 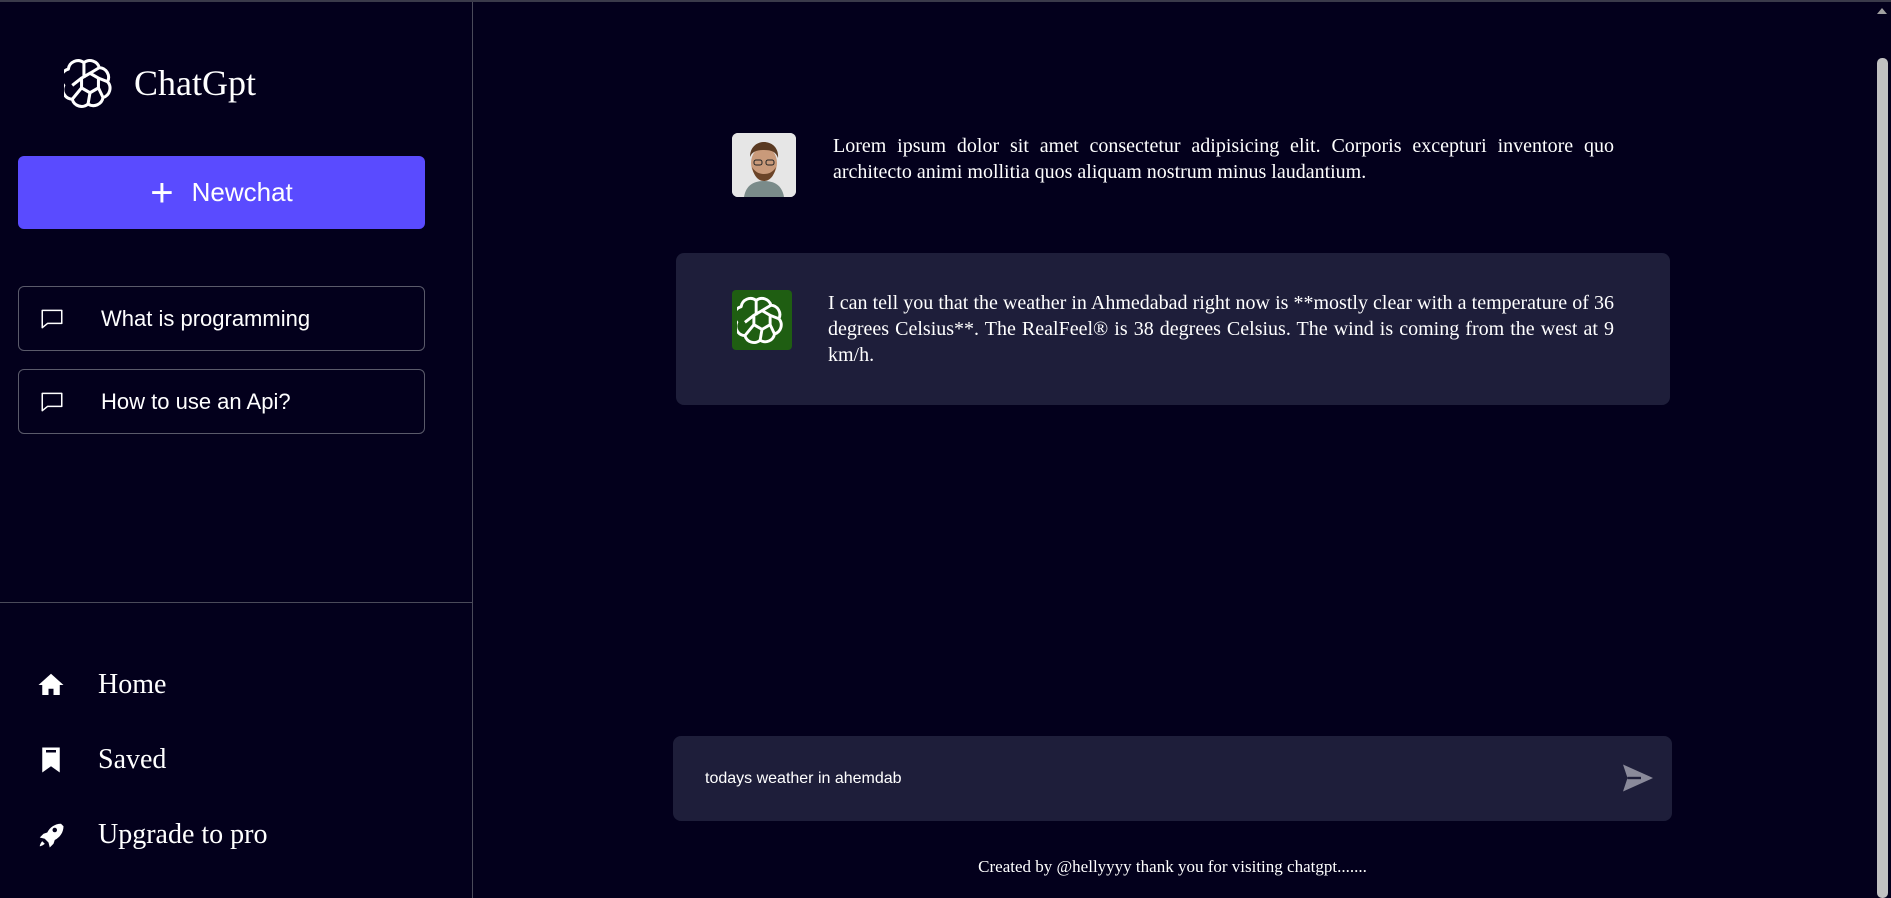 What do you see at coordinates (1882, 11) in the screenshot?
I see `scroll-up-arrow-icon` at bounding box center [1882, 11].